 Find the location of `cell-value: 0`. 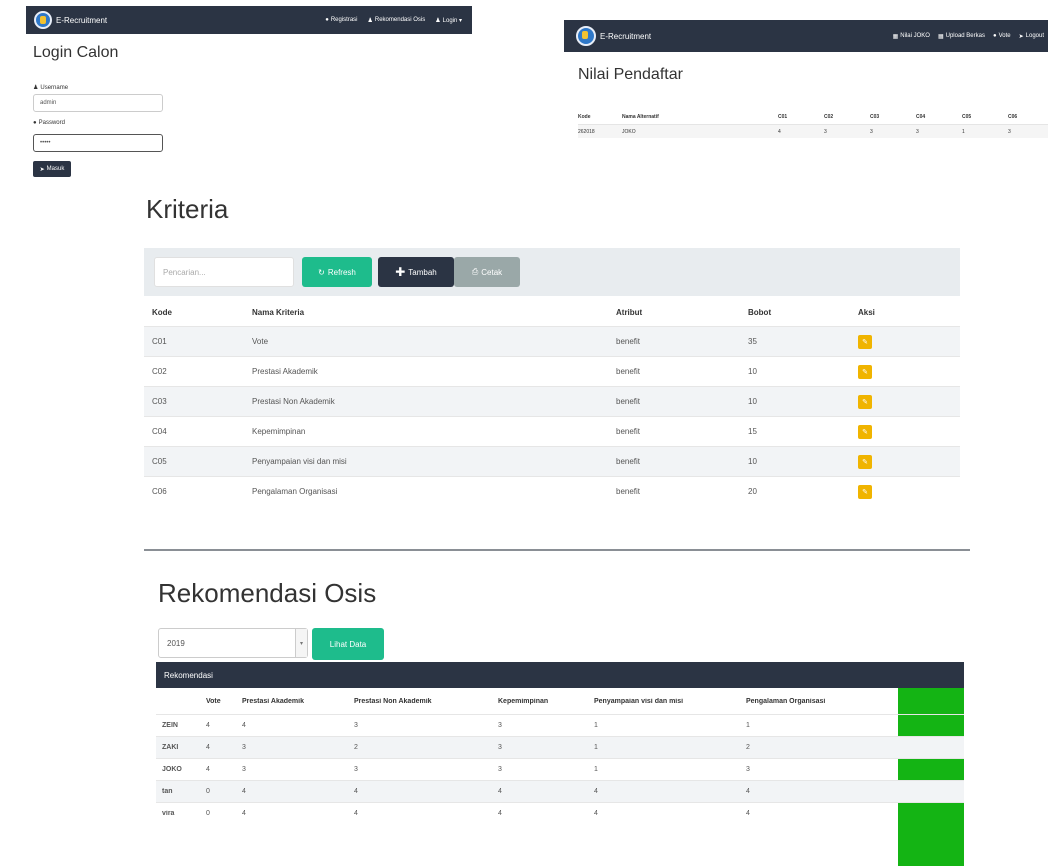

cell-value: 0 is located at coordinates (208, 813).